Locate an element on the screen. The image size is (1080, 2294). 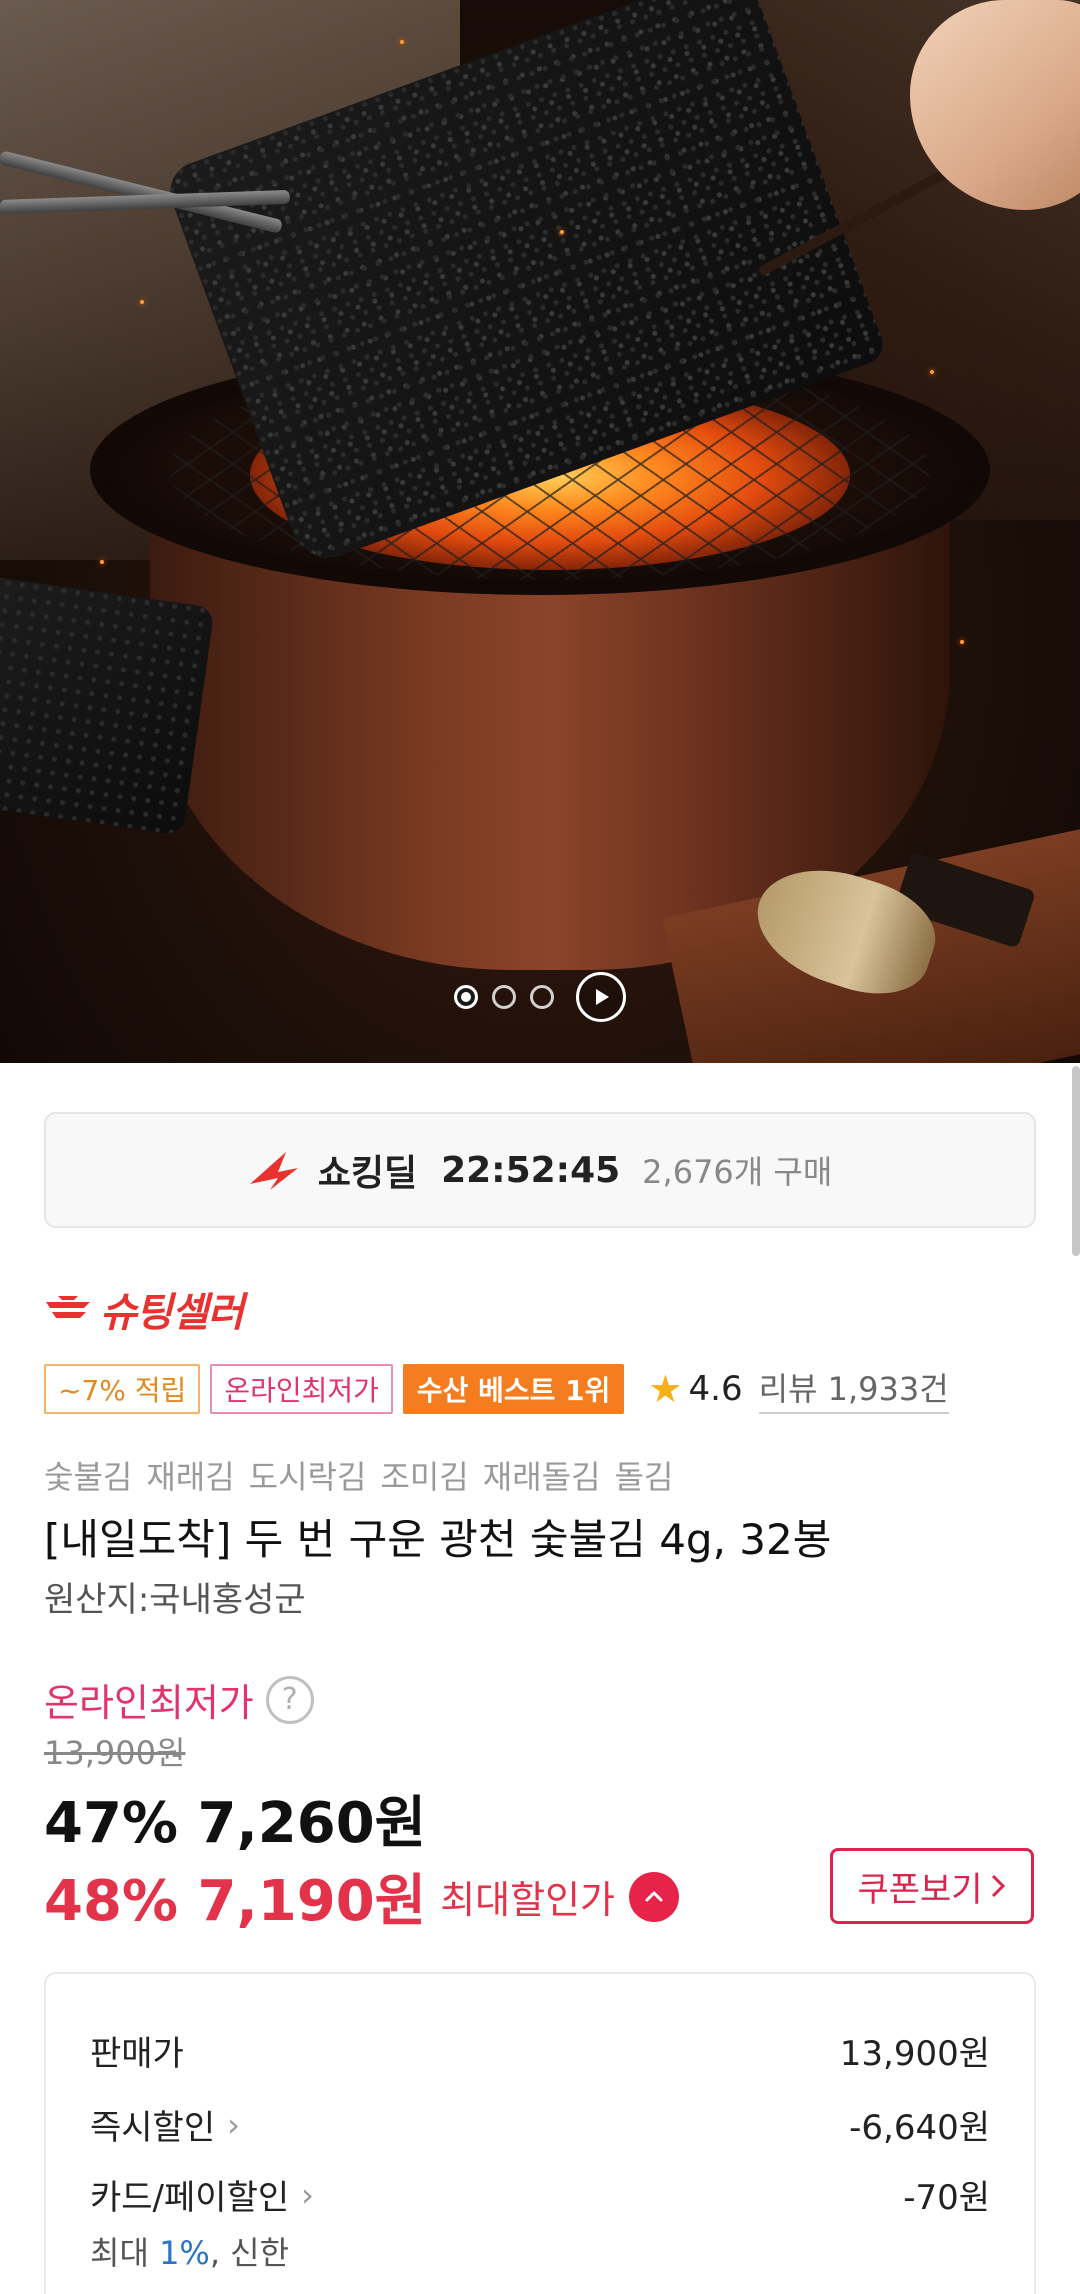
breakdown-label: 카드/페이할인 is located at coordinates (190, 2198).